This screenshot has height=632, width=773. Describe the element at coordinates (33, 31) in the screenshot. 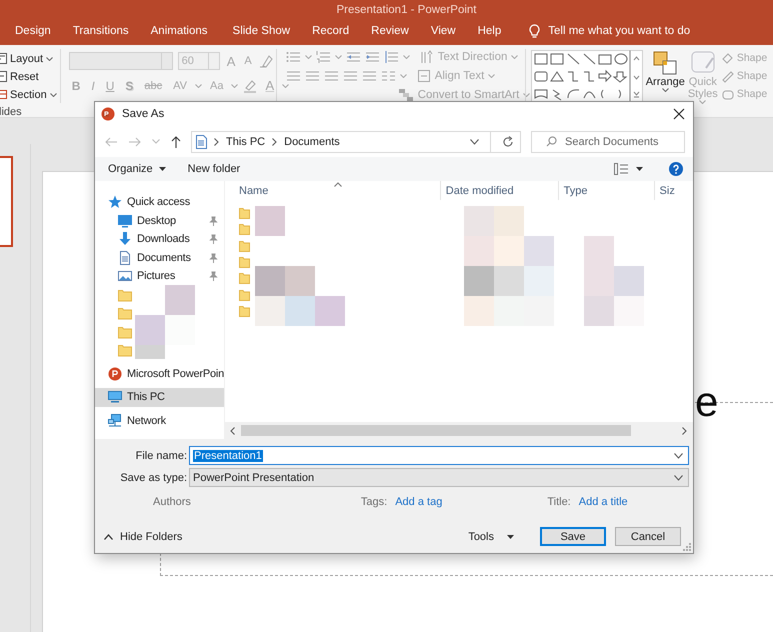

I see `menu-tab: Design` at that location.